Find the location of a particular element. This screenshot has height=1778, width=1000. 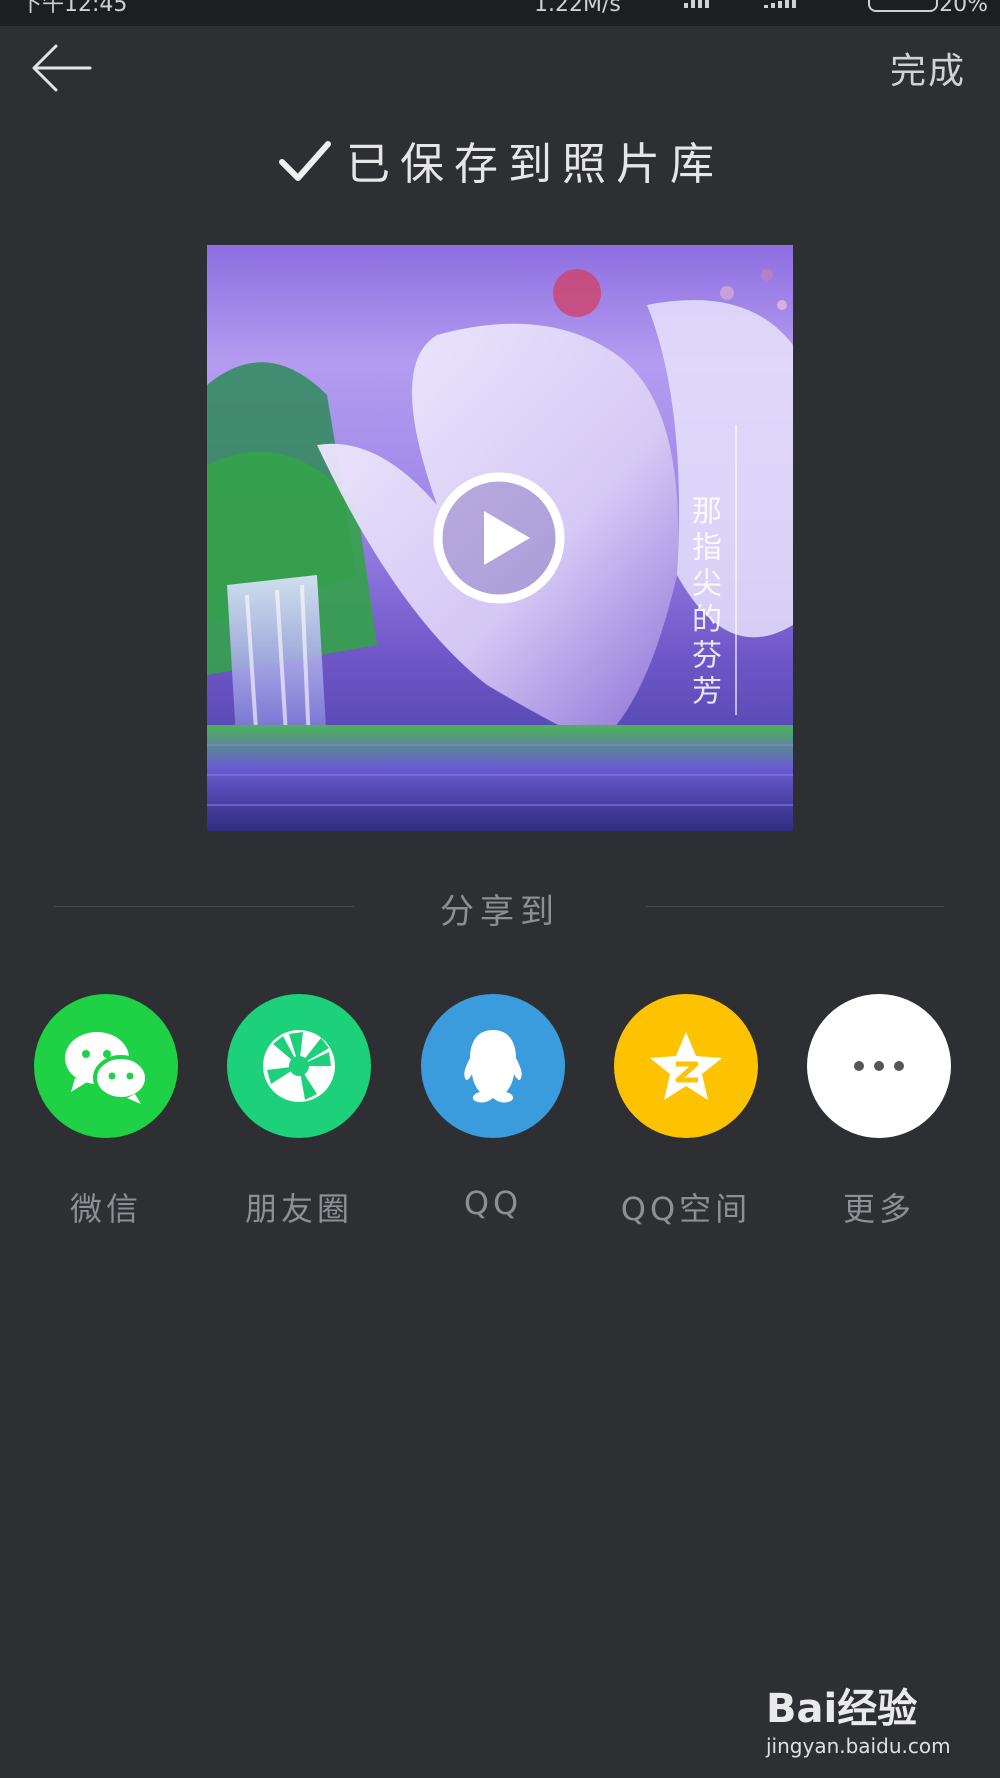

wechat-icon is located at coordinates (106, 1066).